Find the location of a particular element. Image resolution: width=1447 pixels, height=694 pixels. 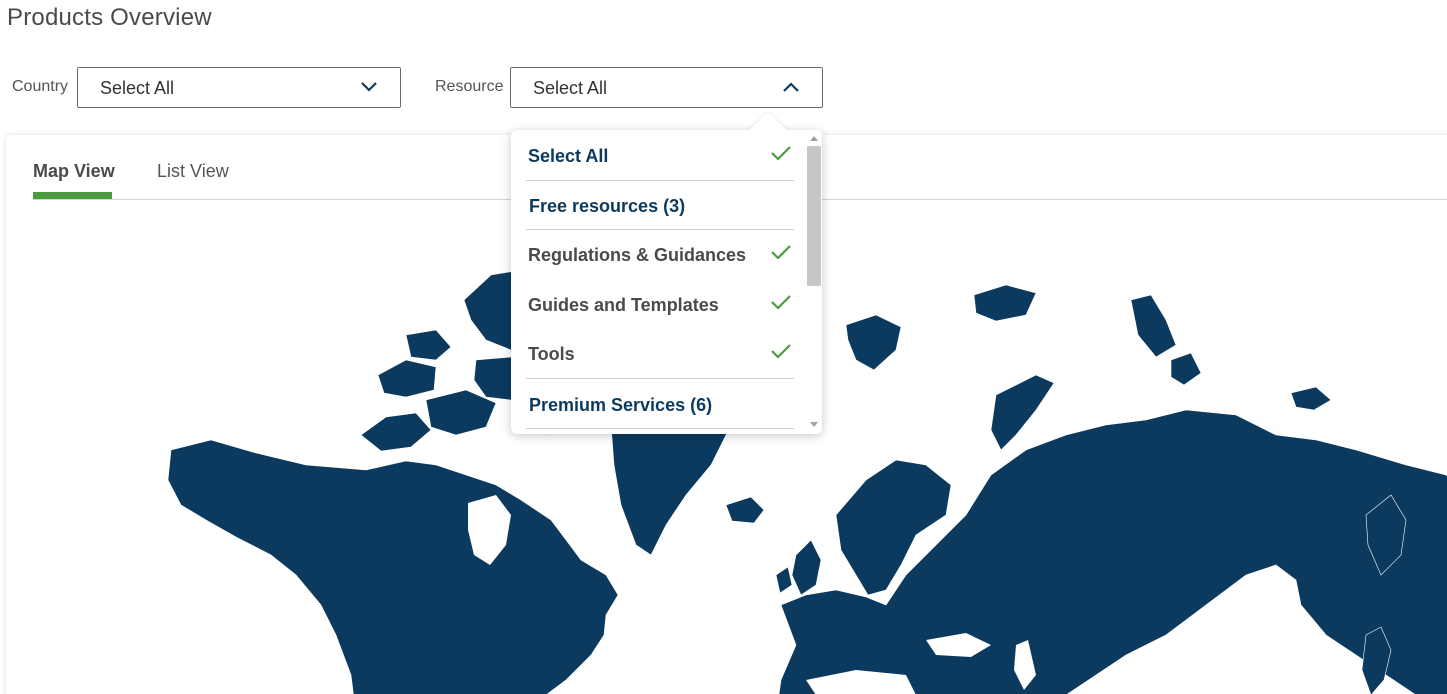

dropdown-caret is located at coordinates (768, 121).